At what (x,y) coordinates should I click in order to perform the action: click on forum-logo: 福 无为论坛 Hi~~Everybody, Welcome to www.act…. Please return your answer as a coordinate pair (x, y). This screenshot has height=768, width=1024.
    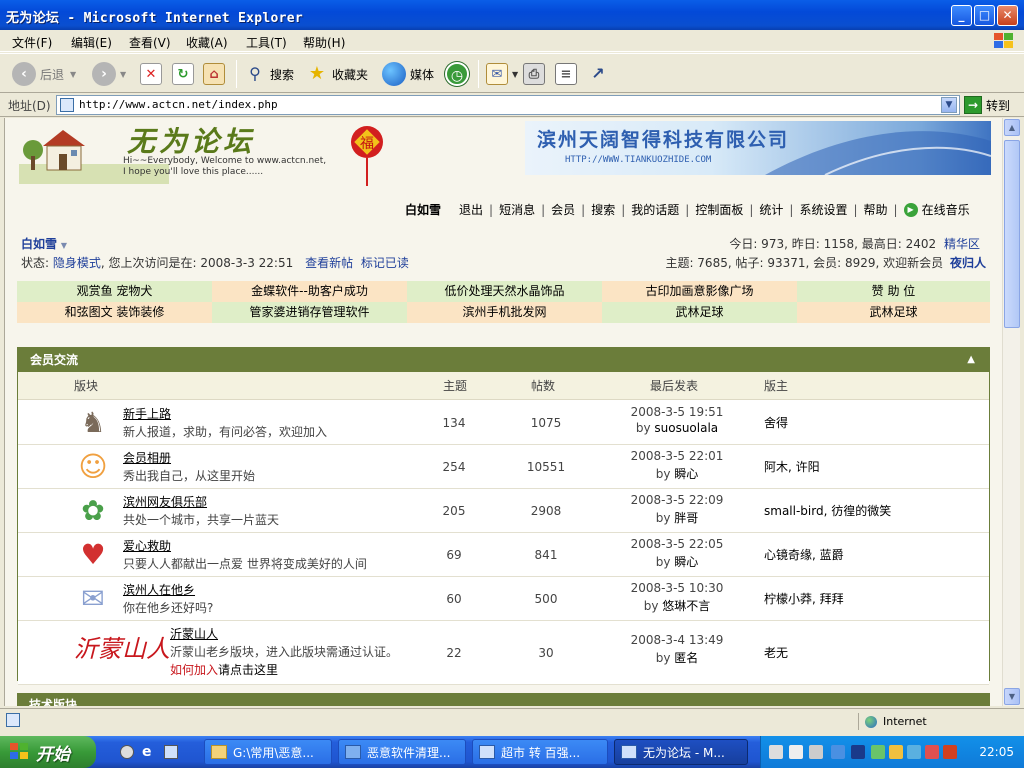
    Looking at the image, I should click on (200, 156).